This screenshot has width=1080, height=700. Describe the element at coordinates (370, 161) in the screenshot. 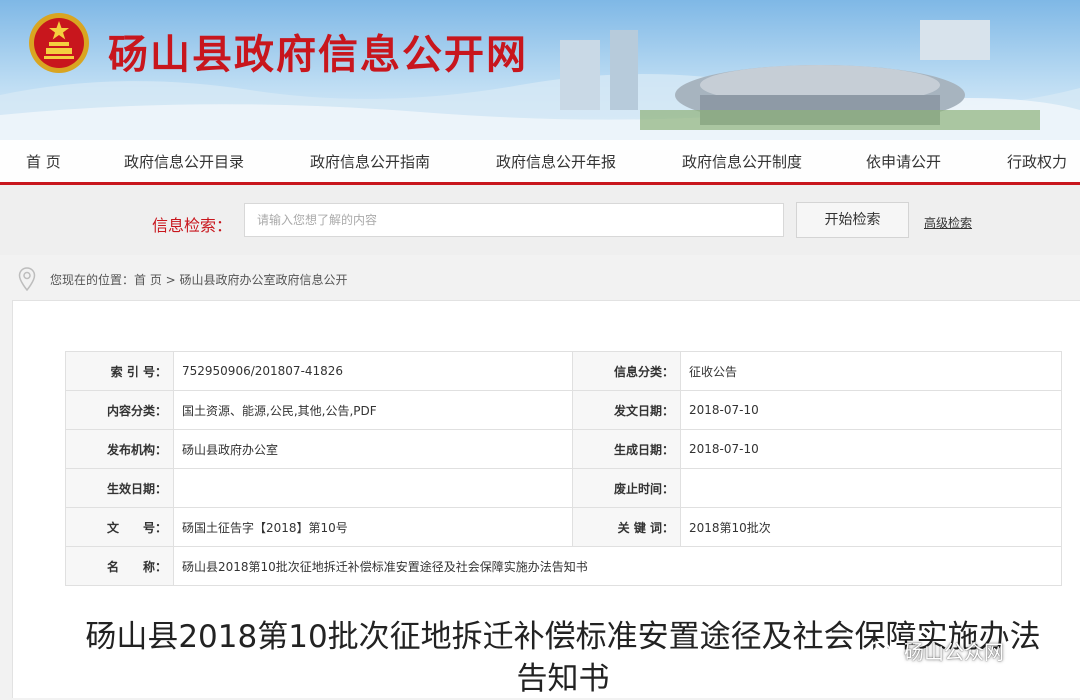

I see `nav-item-guide: 政府信息公开指南` at that location.